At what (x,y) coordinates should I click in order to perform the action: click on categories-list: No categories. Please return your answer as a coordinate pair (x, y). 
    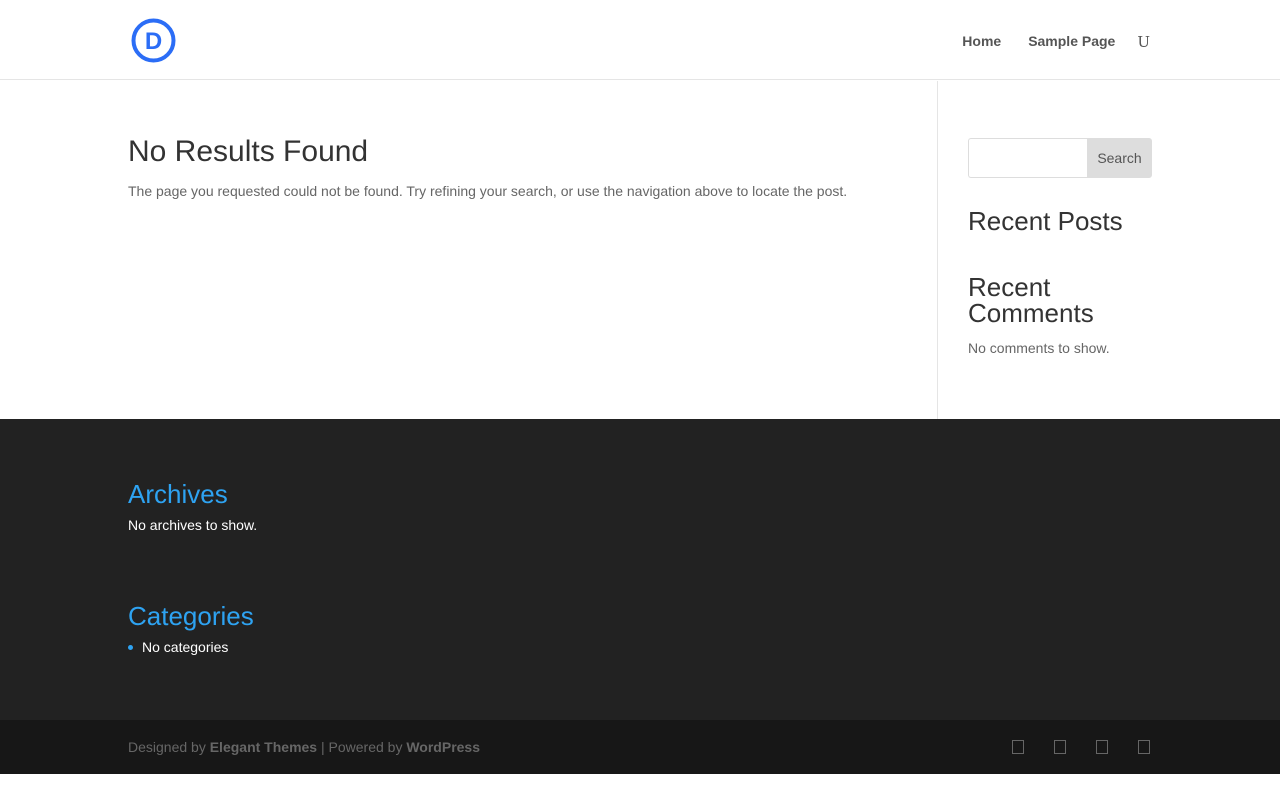
    Looking at the image, I should click on (328, 647).